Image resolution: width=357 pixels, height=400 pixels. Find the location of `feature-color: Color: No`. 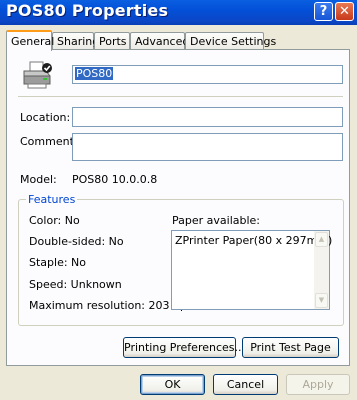

feature-color: Color: No is located at coordinates (54, 220).